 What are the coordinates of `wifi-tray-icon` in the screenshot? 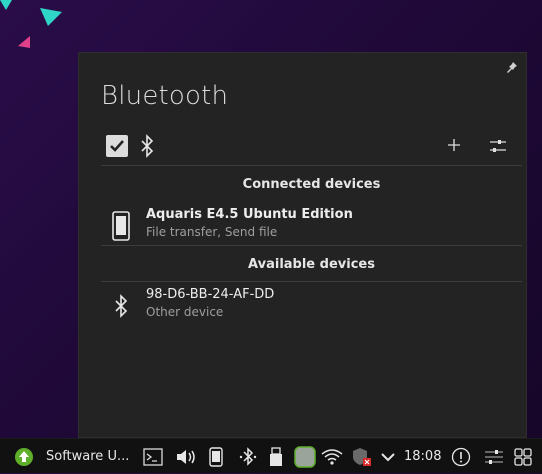 It's located at (332, 456).